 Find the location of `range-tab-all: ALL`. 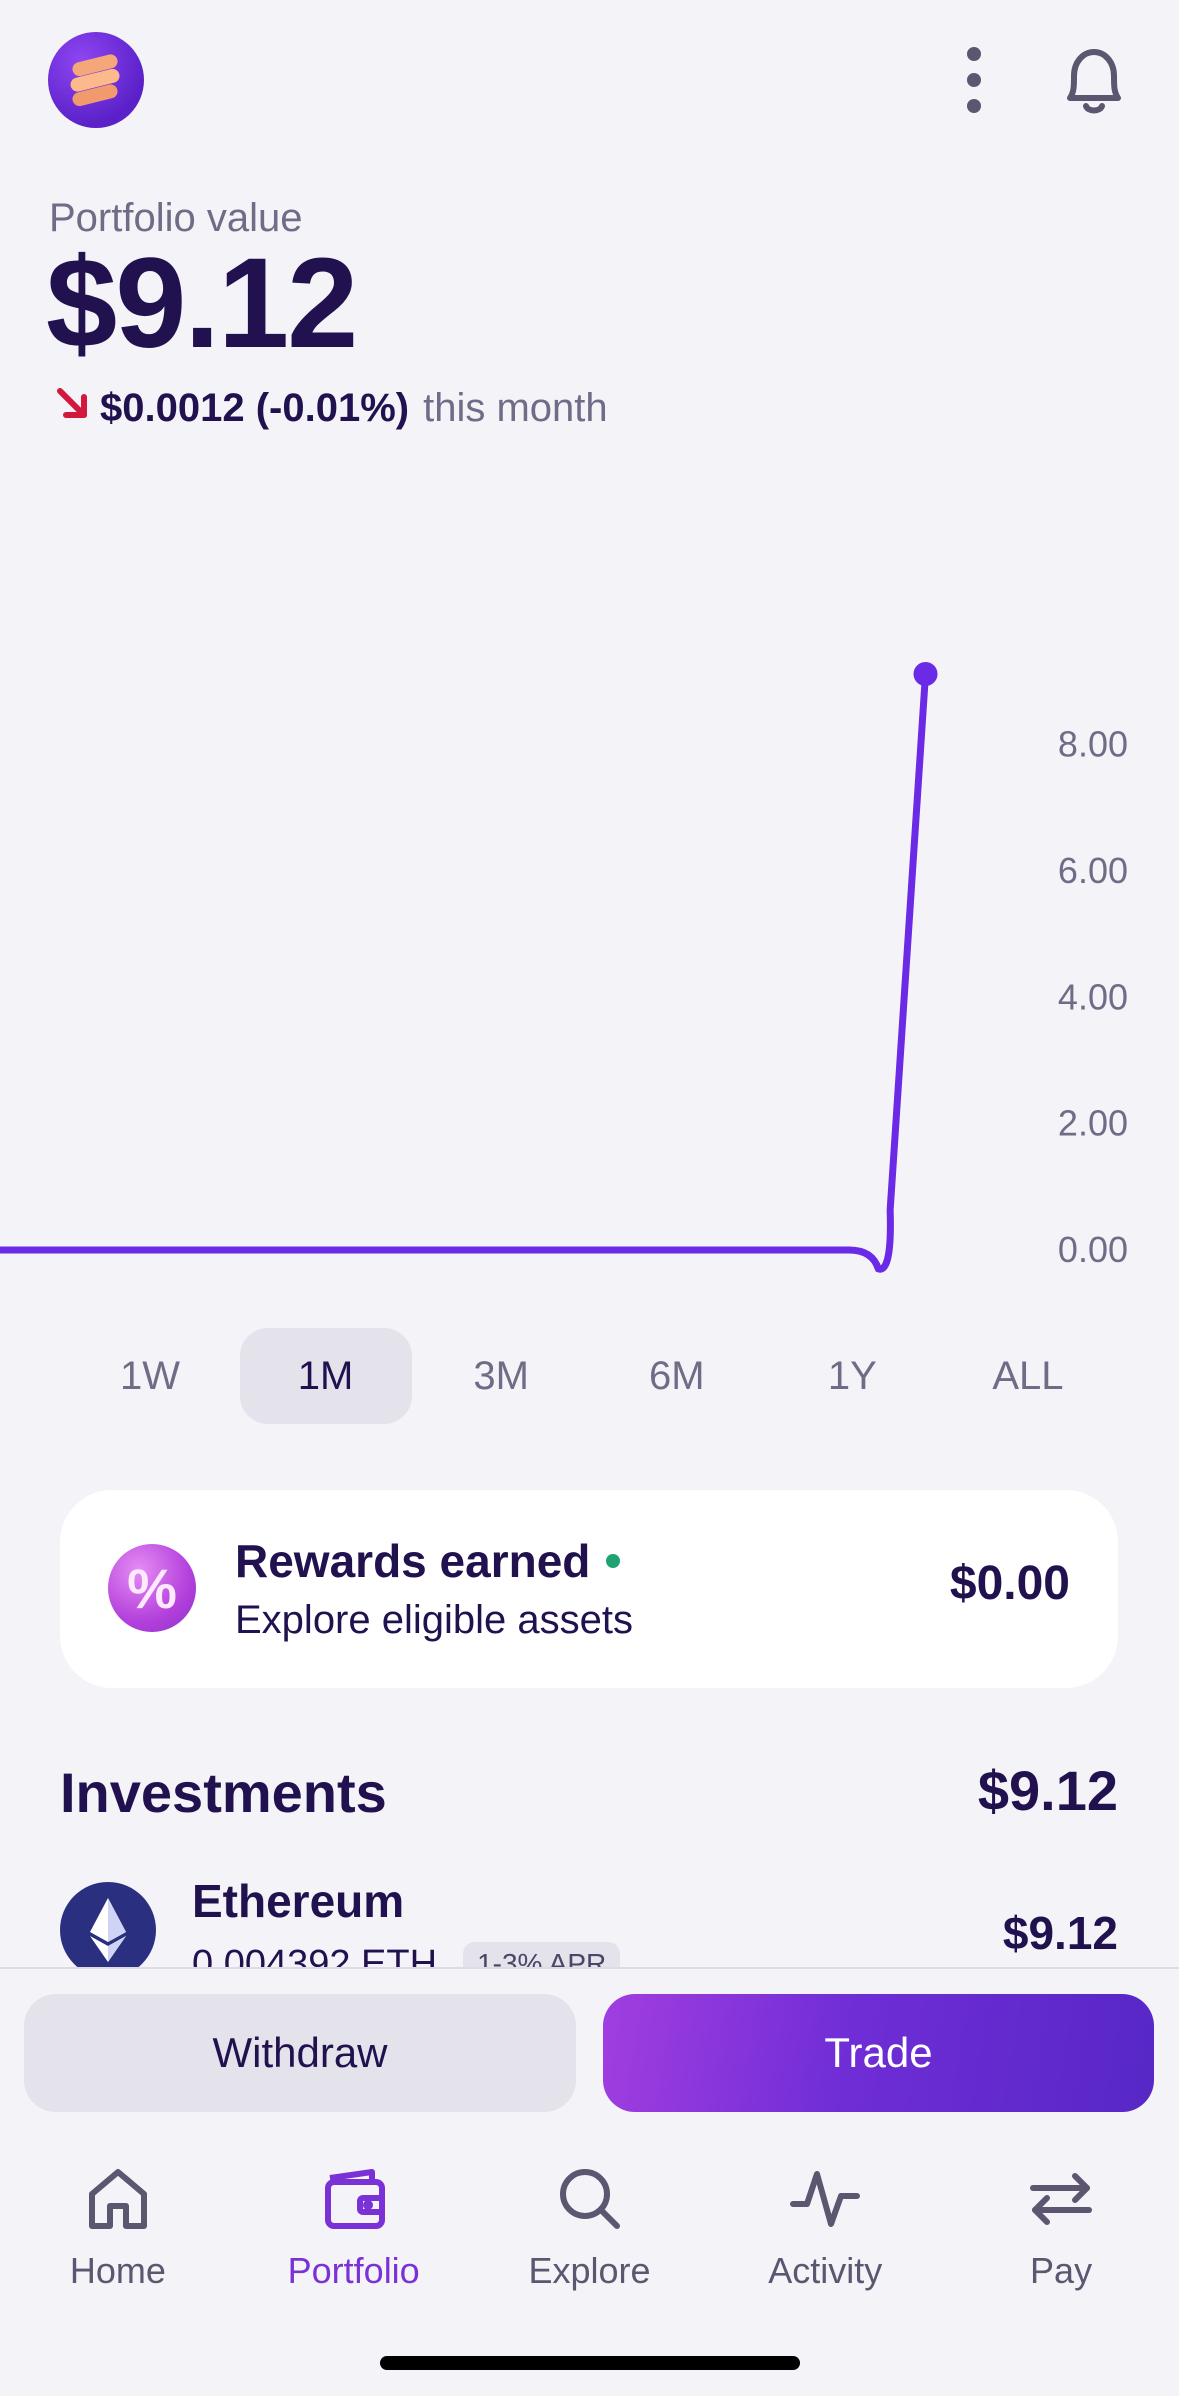

range-tab-all: ALL is located at coordinates (1028, 1376).